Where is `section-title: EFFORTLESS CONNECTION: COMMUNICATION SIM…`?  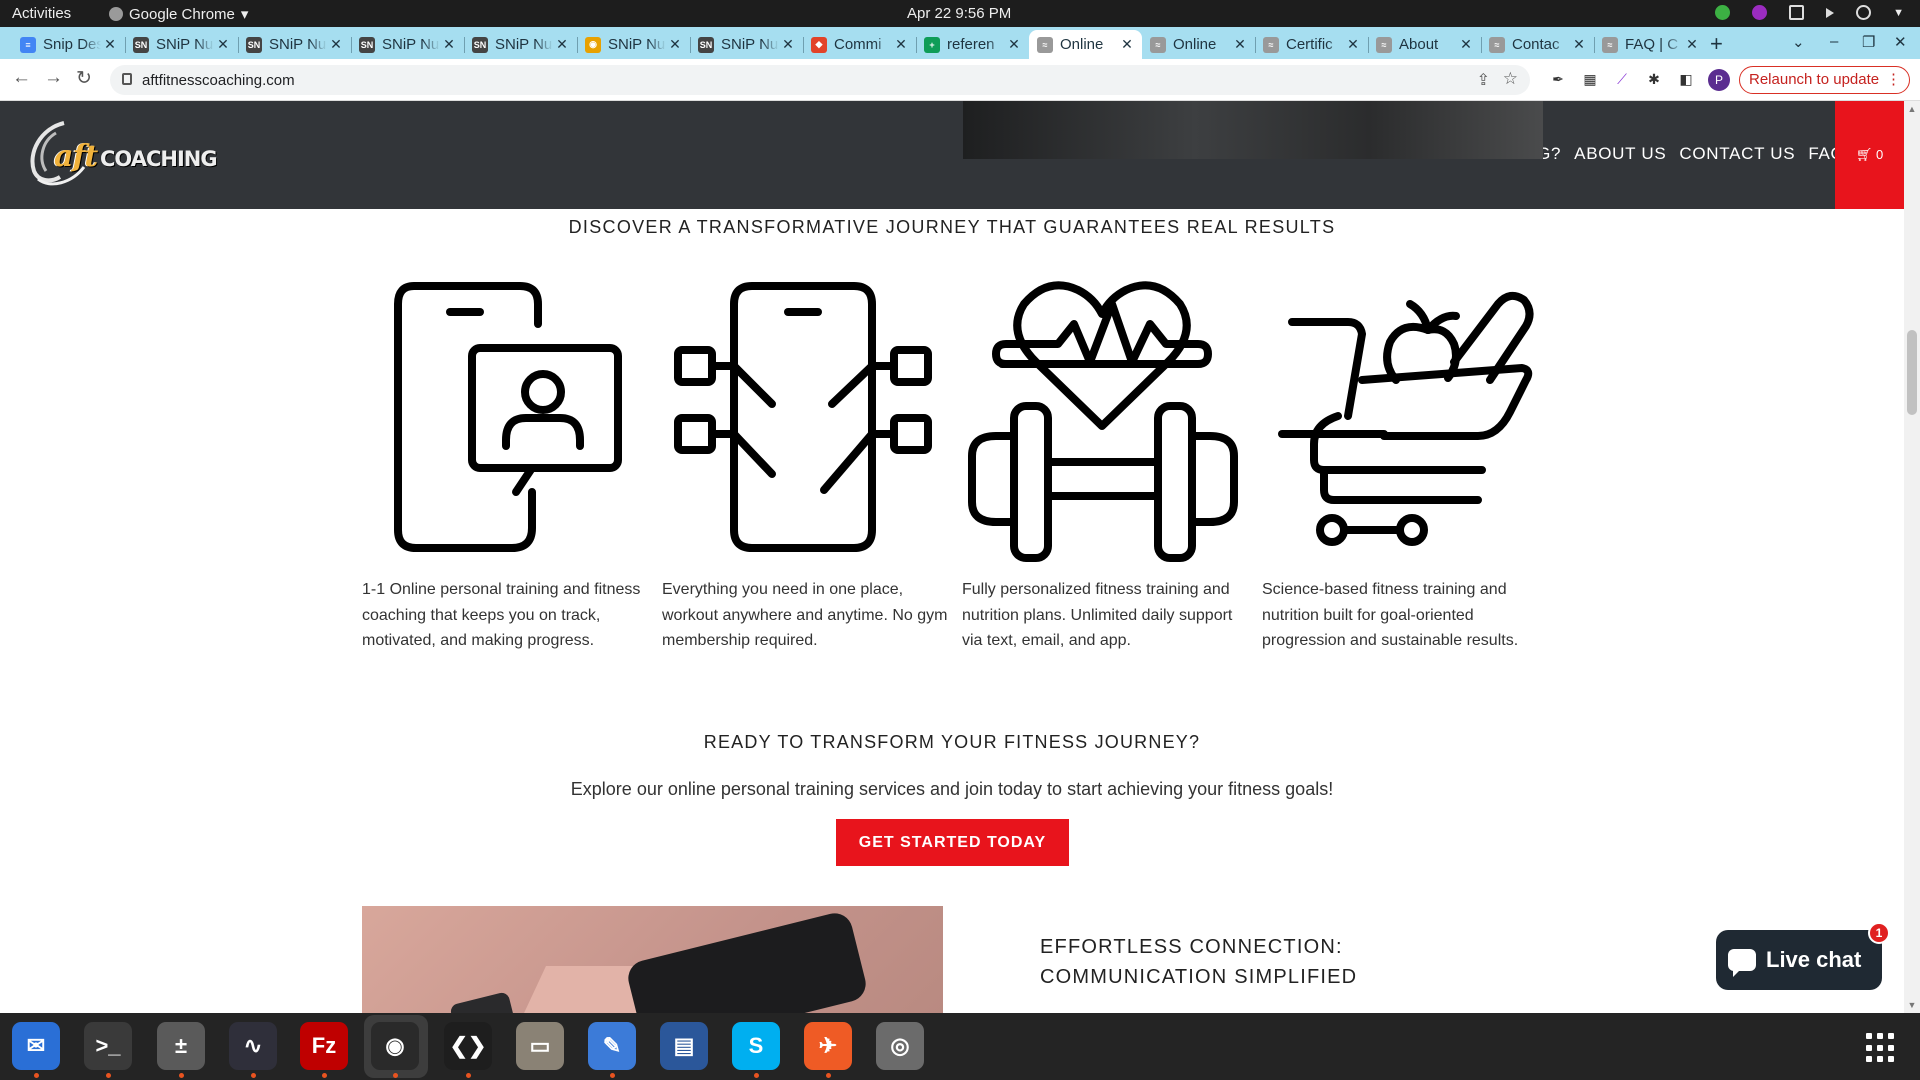 section-title: EFFORTLESS CONNECTION: COMMUNICATION SIM… is located at coordinates (1198, 962).